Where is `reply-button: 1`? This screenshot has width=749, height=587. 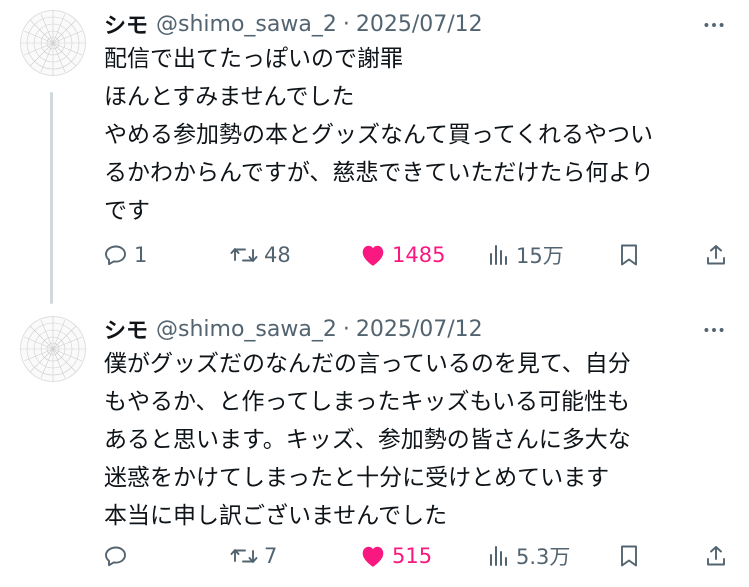 reply-button: 1 is located at coordinates (125, 255).